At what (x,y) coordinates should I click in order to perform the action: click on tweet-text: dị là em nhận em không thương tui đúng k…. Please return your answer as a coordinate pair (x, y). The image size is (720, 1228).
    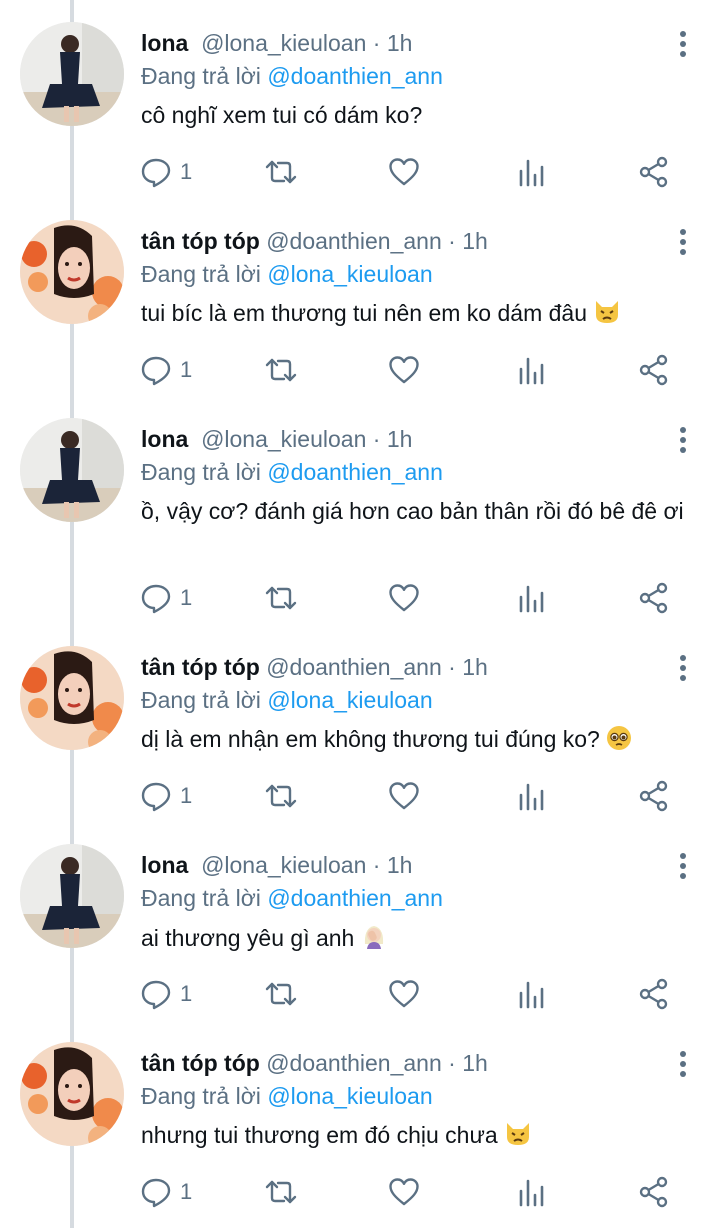
    Looking at the image, I should click on (421, 739).